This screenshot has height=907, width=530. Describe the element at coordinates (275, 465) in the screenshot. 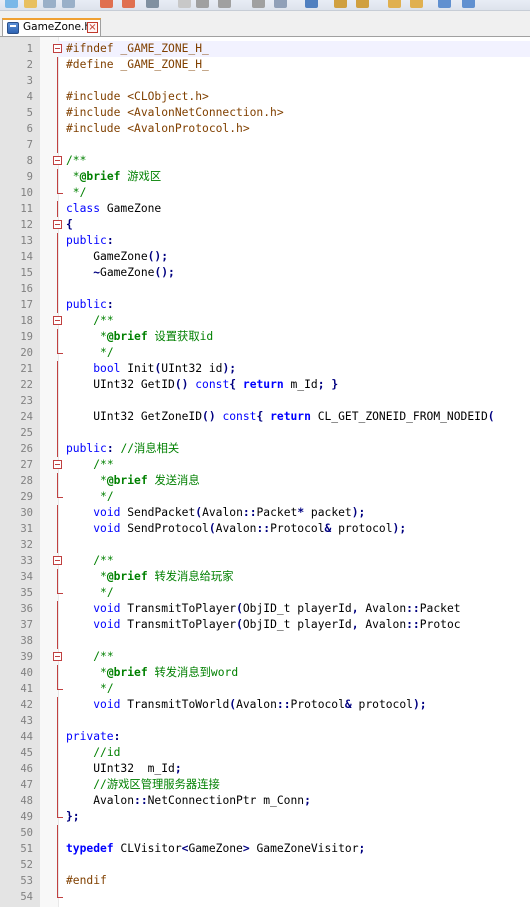

I see `code-line: 27 /**` at that location.